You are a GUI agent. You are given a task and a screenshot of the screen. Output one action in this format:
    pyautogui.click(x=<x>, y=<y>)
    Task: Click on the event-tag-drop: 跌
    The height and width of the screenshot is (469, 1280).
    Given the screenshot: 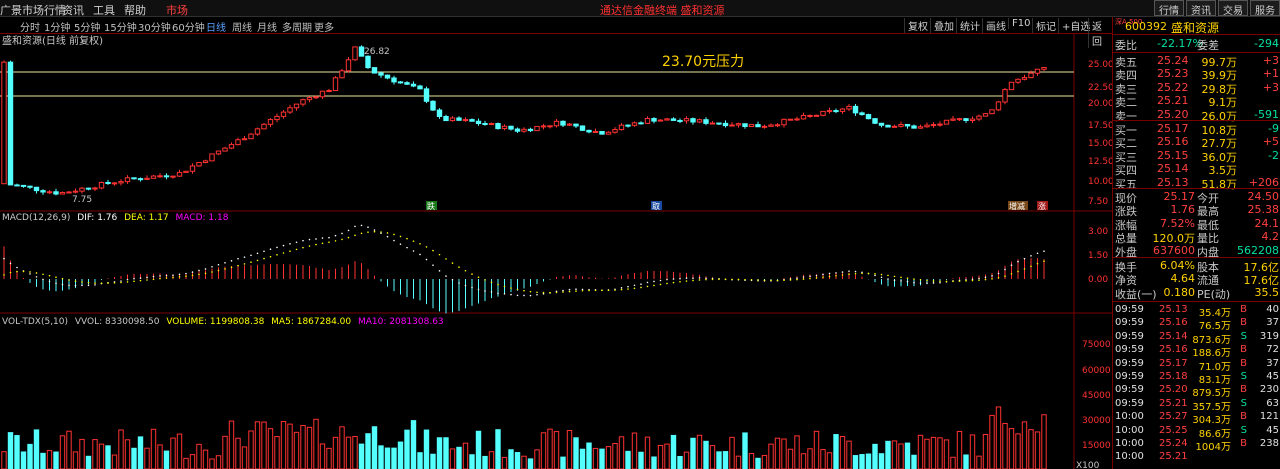 What is the action you would take?
    pyautogui.click(x=431, y=206)
    